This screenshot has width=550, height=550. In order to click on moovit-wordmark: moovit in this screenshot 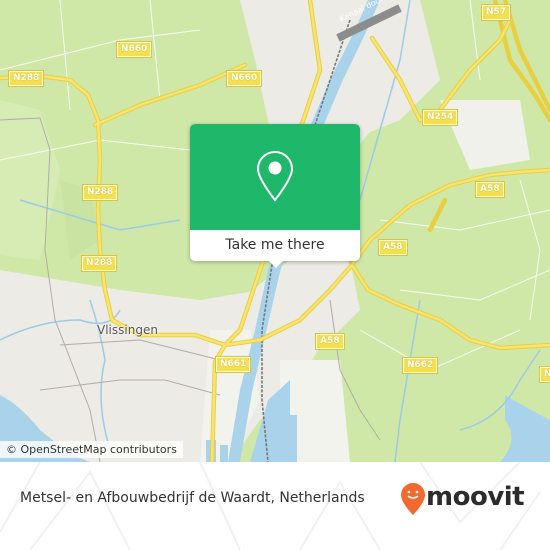, I will do `click(475, 497)`.